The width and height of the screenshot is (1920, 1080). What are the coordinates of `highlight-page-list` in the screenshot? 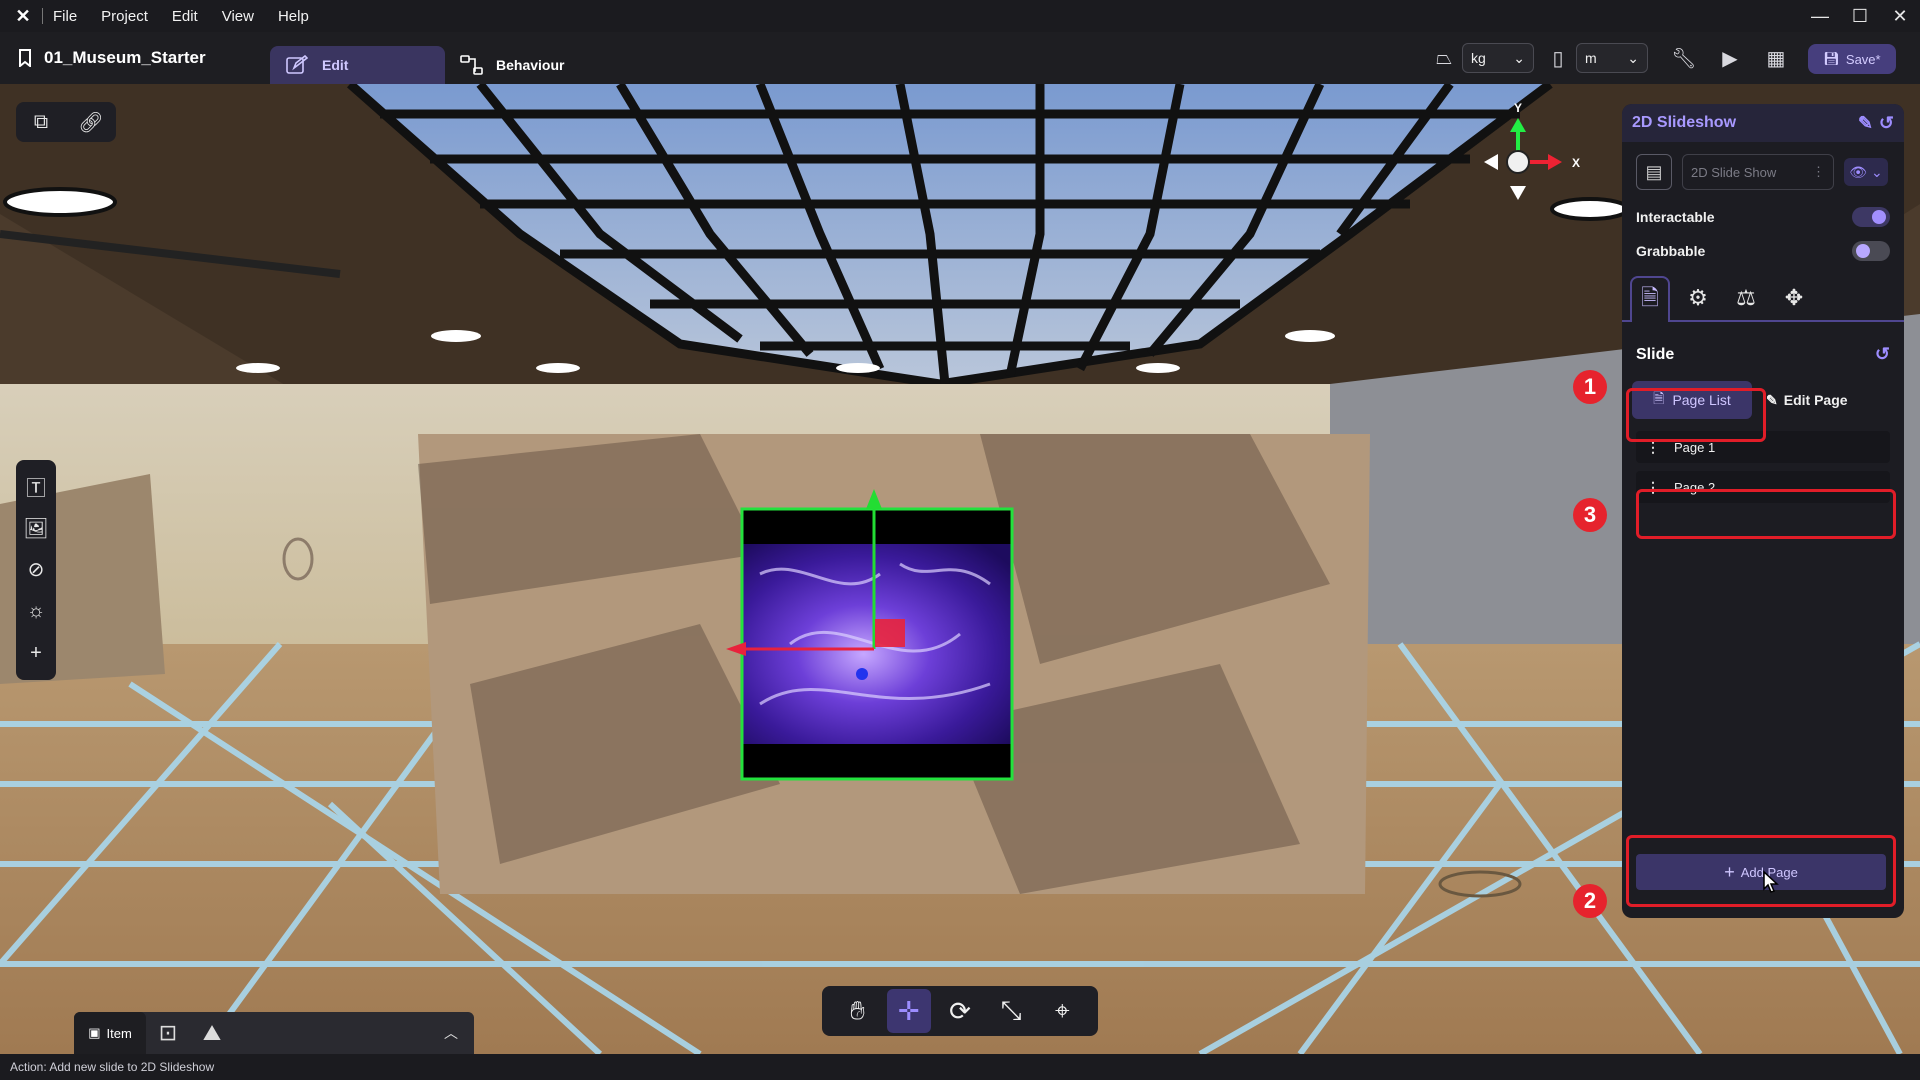 It's located at (1696, 415).